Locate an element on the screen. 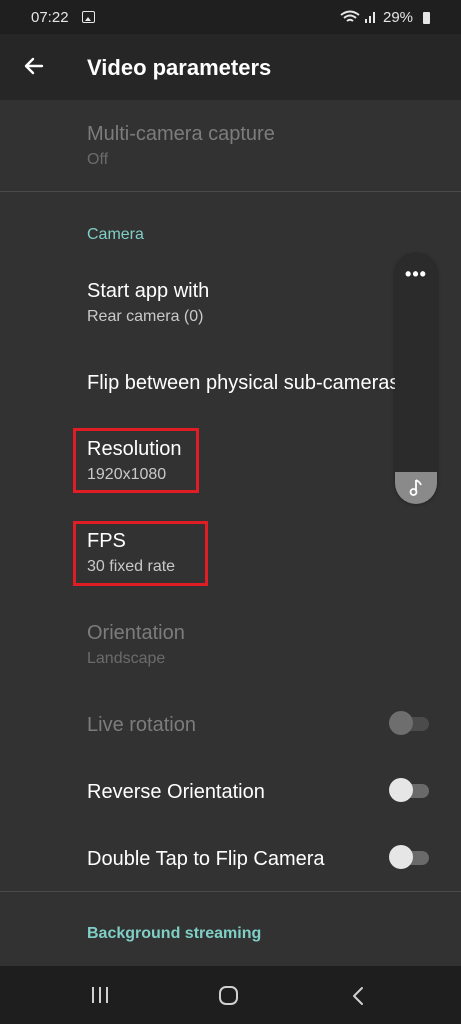  pref-double-tap-flip: Double Tap to Flip Camera is located at coordinates (206, 859).